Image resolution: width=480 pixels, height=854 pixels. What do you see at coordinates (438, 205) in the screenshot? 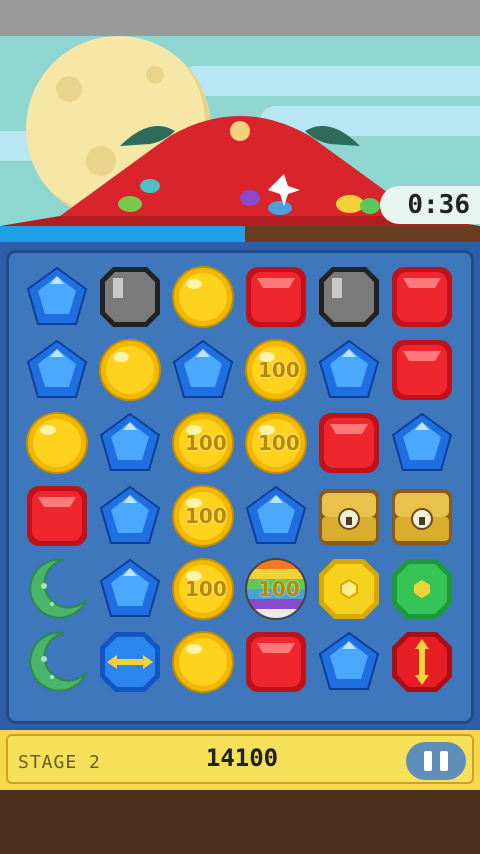
I see `timer-label: 0:36` at bounding box center [438, 205].